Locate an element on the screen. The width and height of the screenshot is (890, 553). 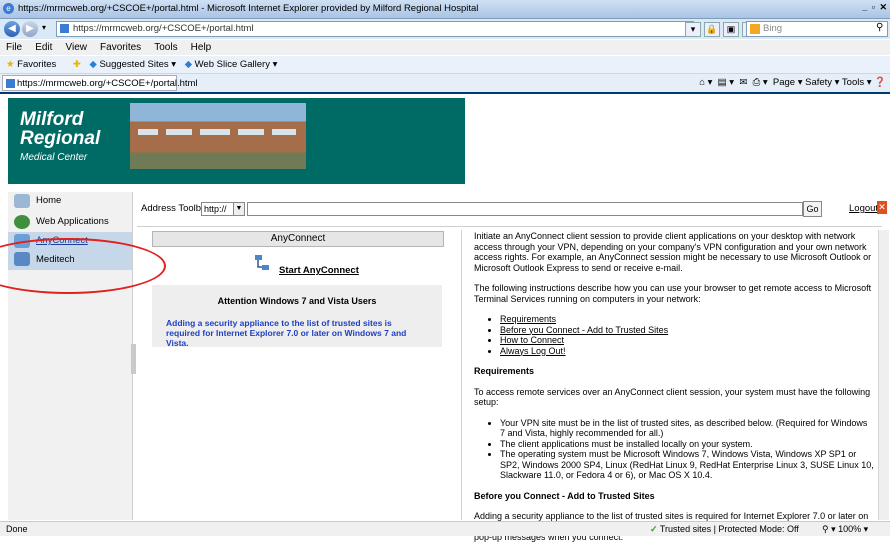
check-icon: ✓ is located at coordinates (654, 529).